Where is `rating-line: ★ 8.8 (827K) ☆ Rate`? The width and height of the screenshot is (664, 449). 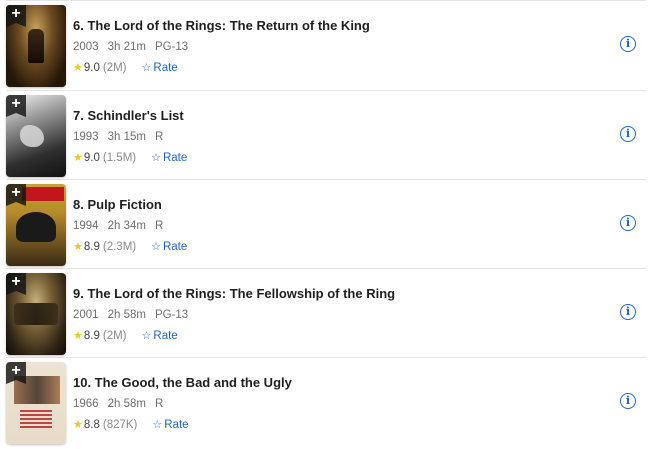
rating-line: ★ 8.8 (827K) ☆ Rate is located at coordinates (131, 425).